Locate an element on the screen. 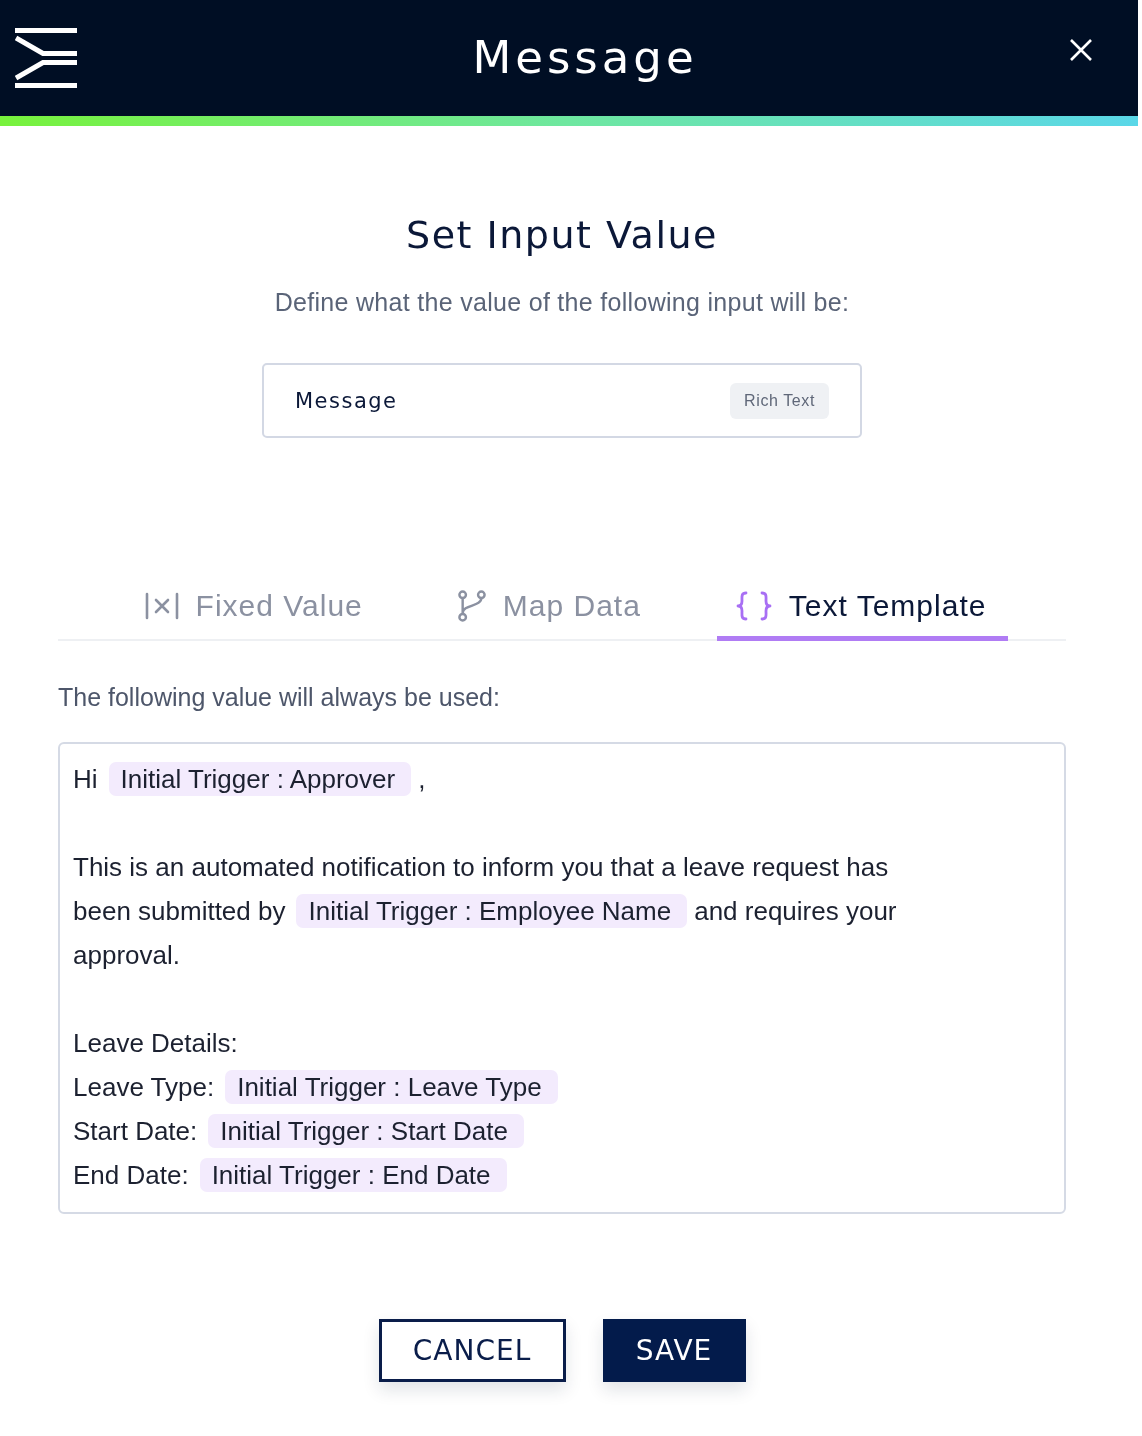  value-description: The following value will always be used: is located at coordinates (279, 697).